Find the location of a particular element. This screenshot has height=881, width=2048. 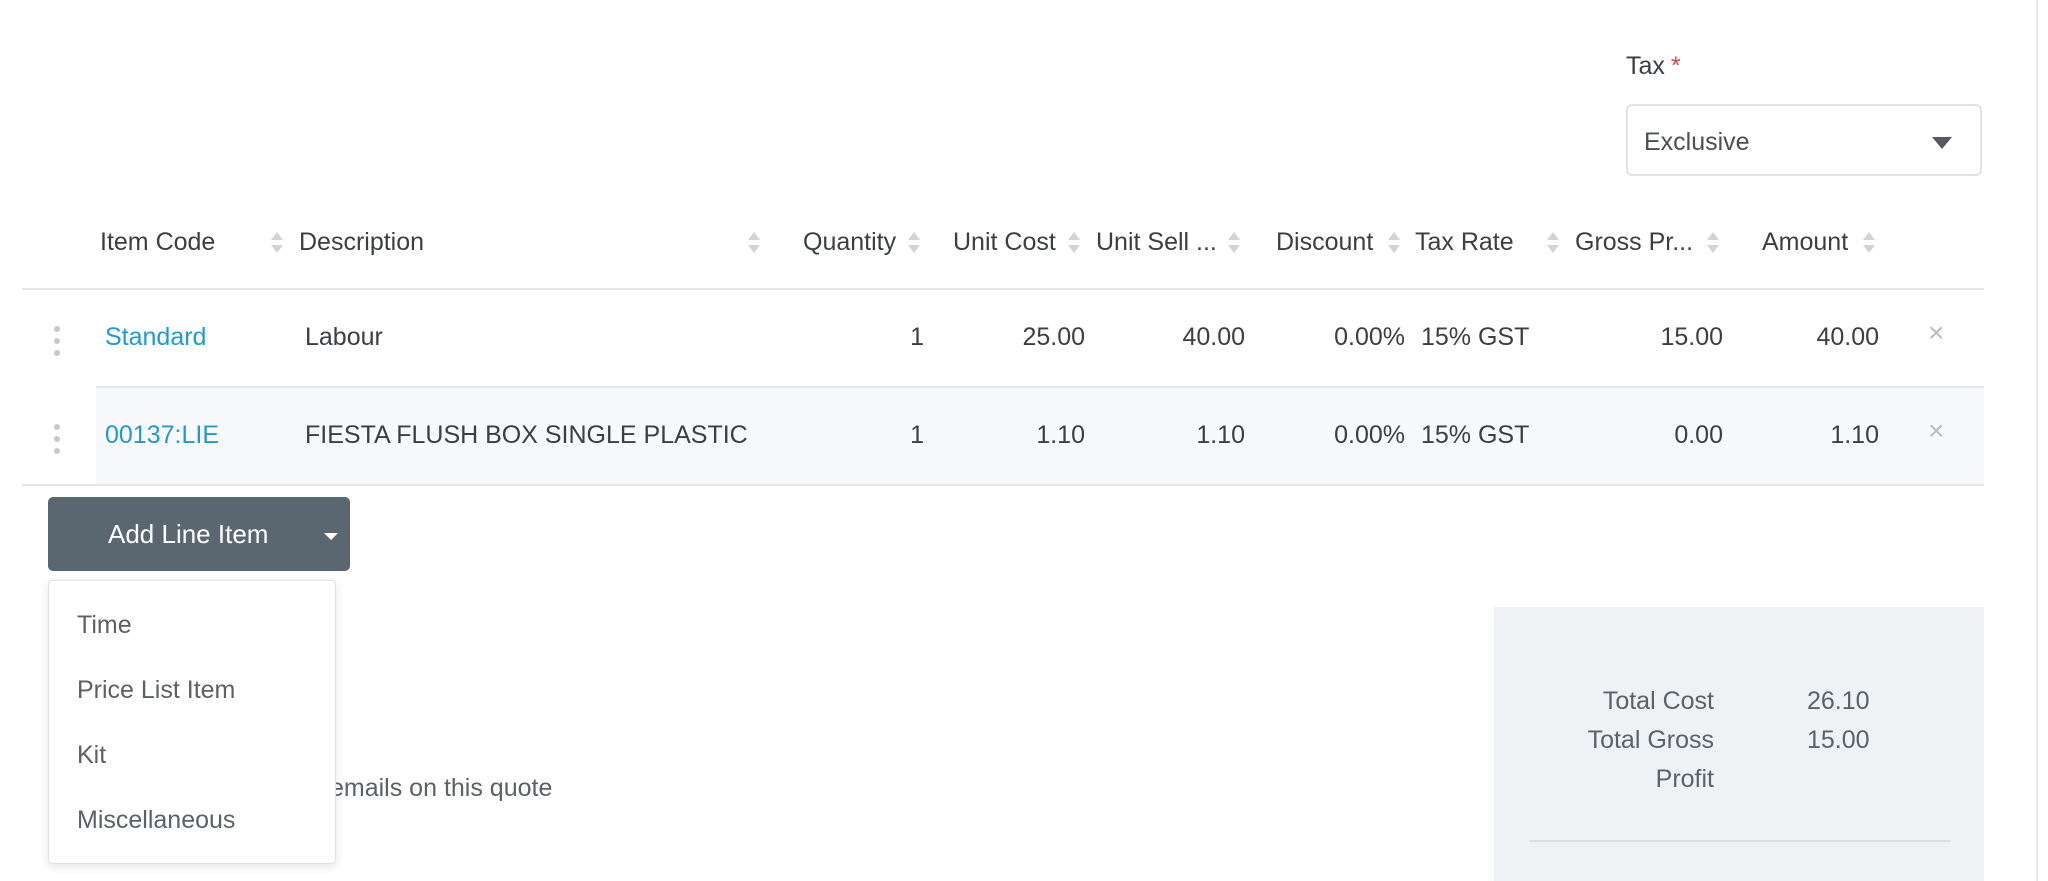

unit-sell-cell: 40.00 is located at coordinates (1213, 337).